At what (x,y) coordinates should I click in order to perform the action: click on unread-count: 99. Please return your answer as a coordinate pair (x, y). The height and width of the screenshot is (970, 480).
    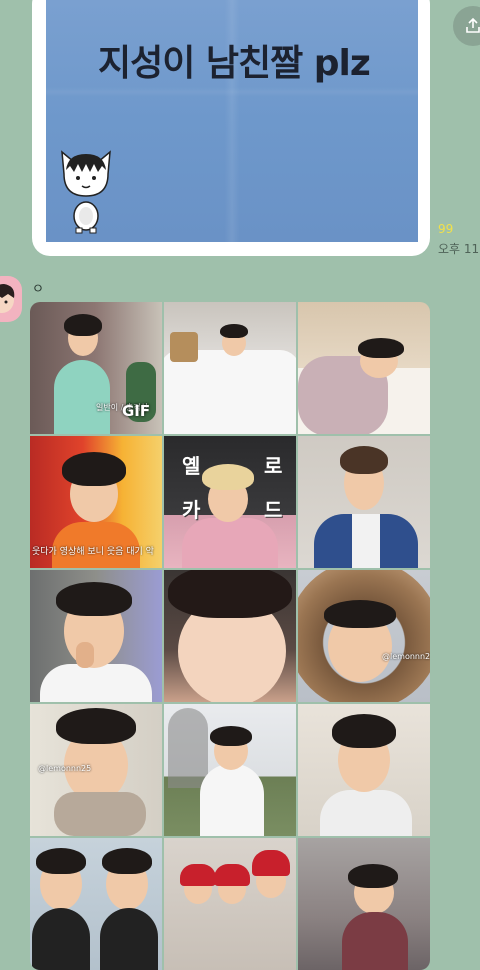
    Looking at the image, I should click on (446, 229).